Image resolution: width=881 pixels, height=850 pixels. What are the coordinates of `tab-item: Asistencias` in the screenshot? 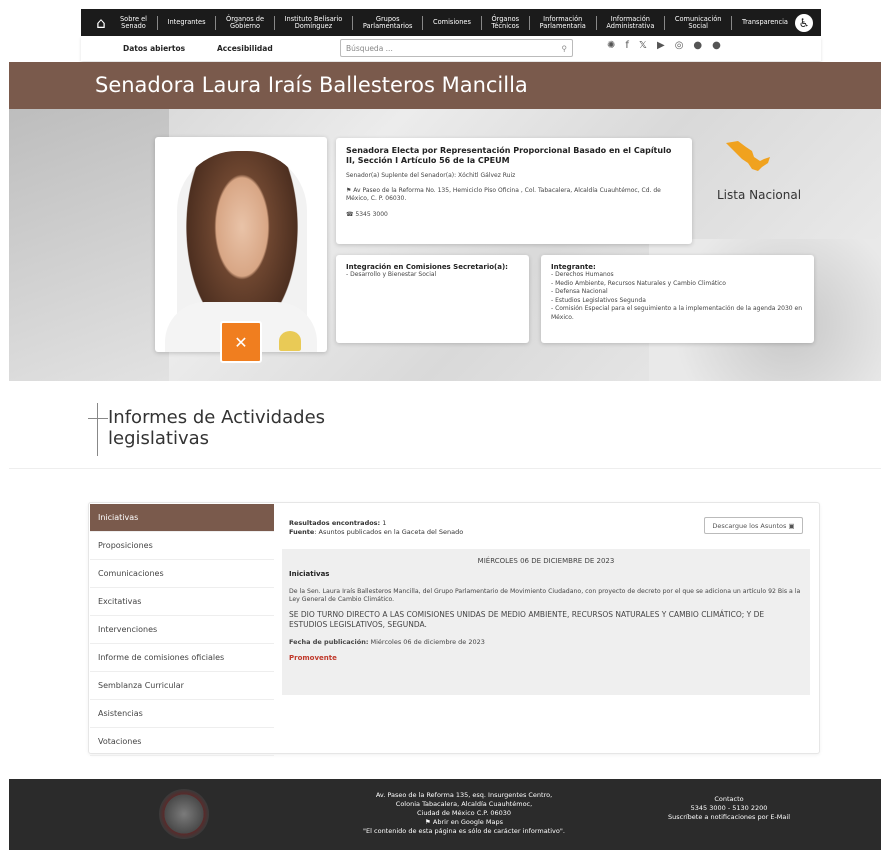 It's located at (182, 714).